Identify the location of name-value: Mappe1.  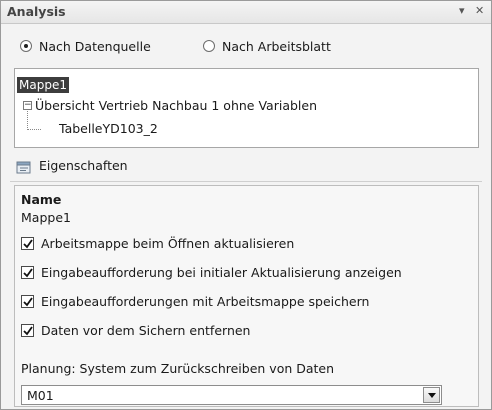
(46, 217).